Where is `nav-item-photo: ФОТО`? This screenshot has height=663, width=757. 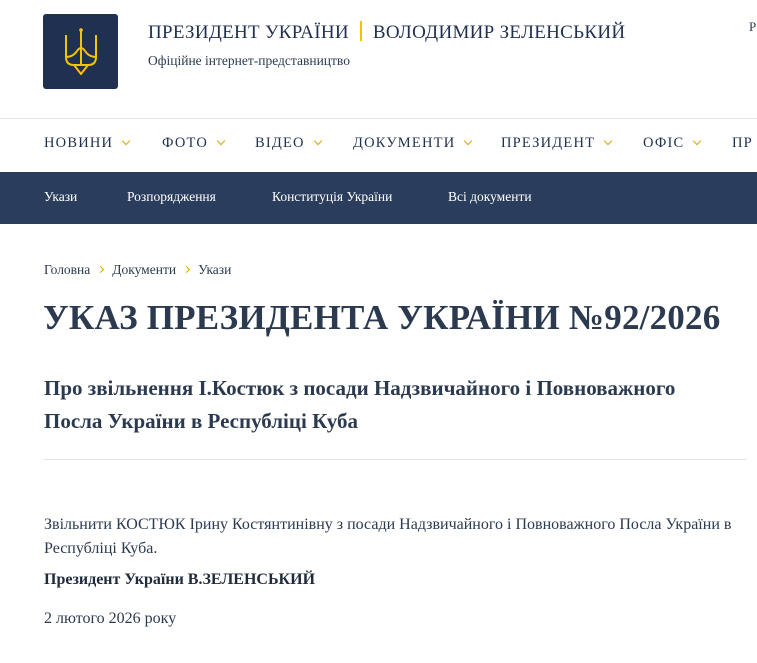 nav-item-photo: ФОТО is located at coordinates (194, 143).